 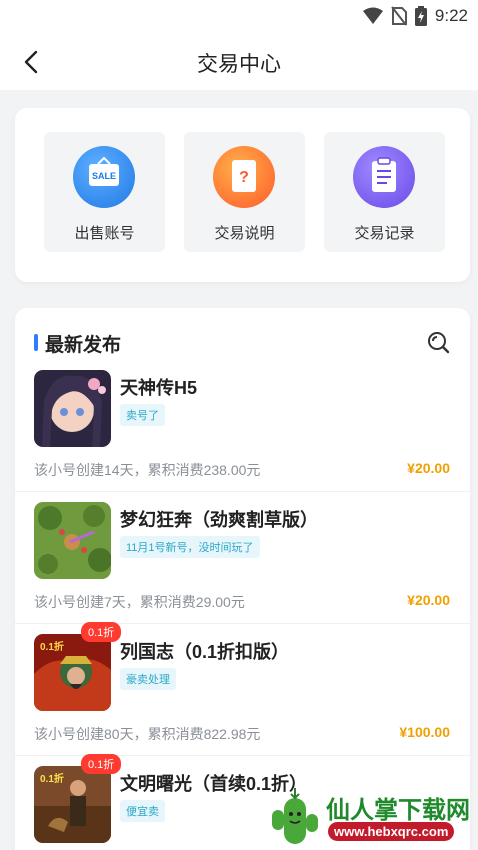 What do you see at coordinates (139, 602) in the screenshot?
I see `account-meta: 该小号创建7天，累积消费29.00元` at bounding box center [139, 602].